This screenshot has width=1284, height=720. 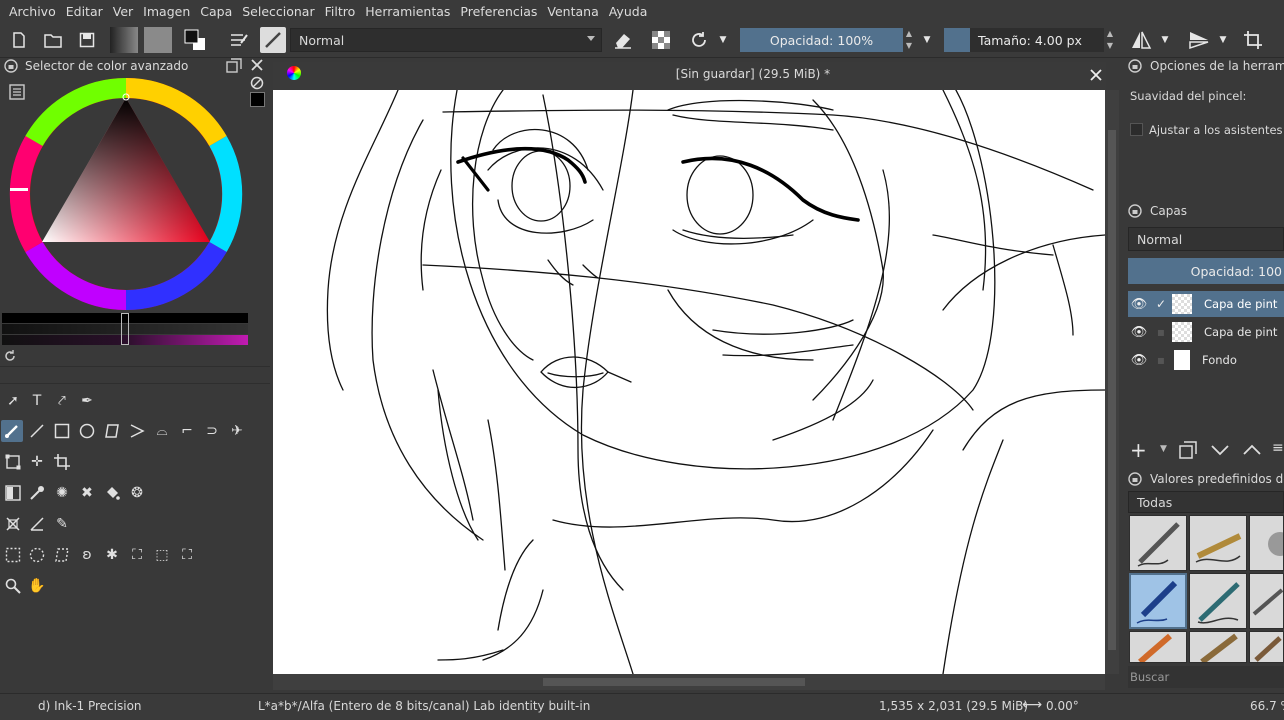 I want to click on pattern-swatch, so click(x=158, y=40).